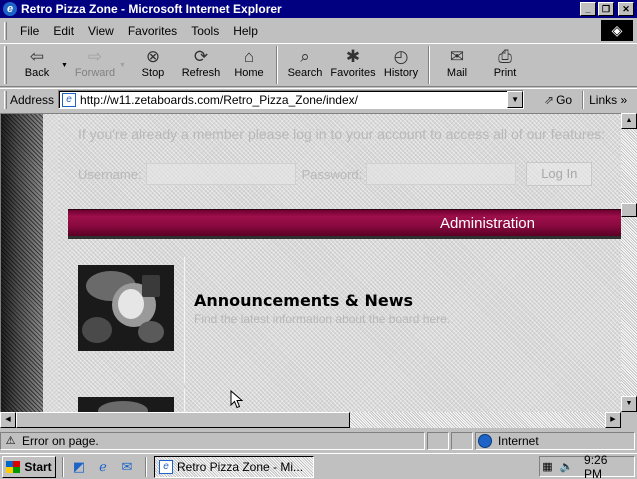  I want to click on stop-icon: ⊗, so click(153, 56).